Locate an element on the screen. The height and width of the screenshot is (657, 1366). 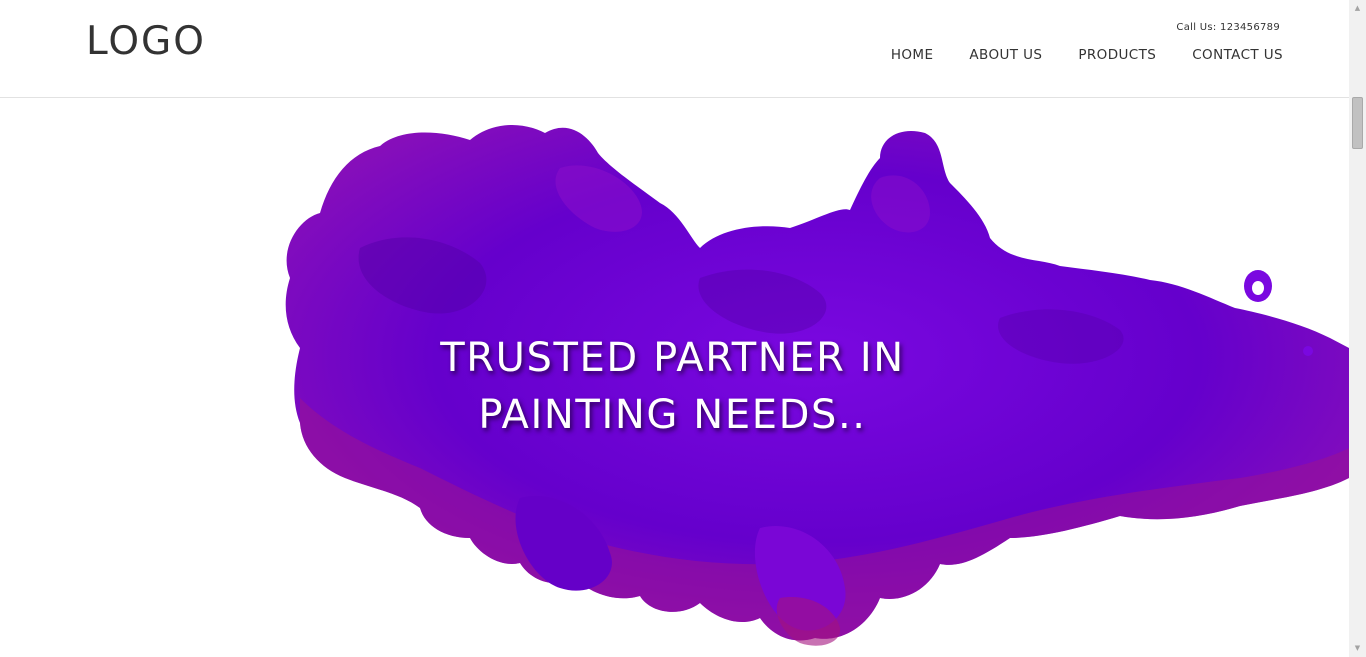
arrow-up-icon: ▲ is located at coordinates (1357, 8).